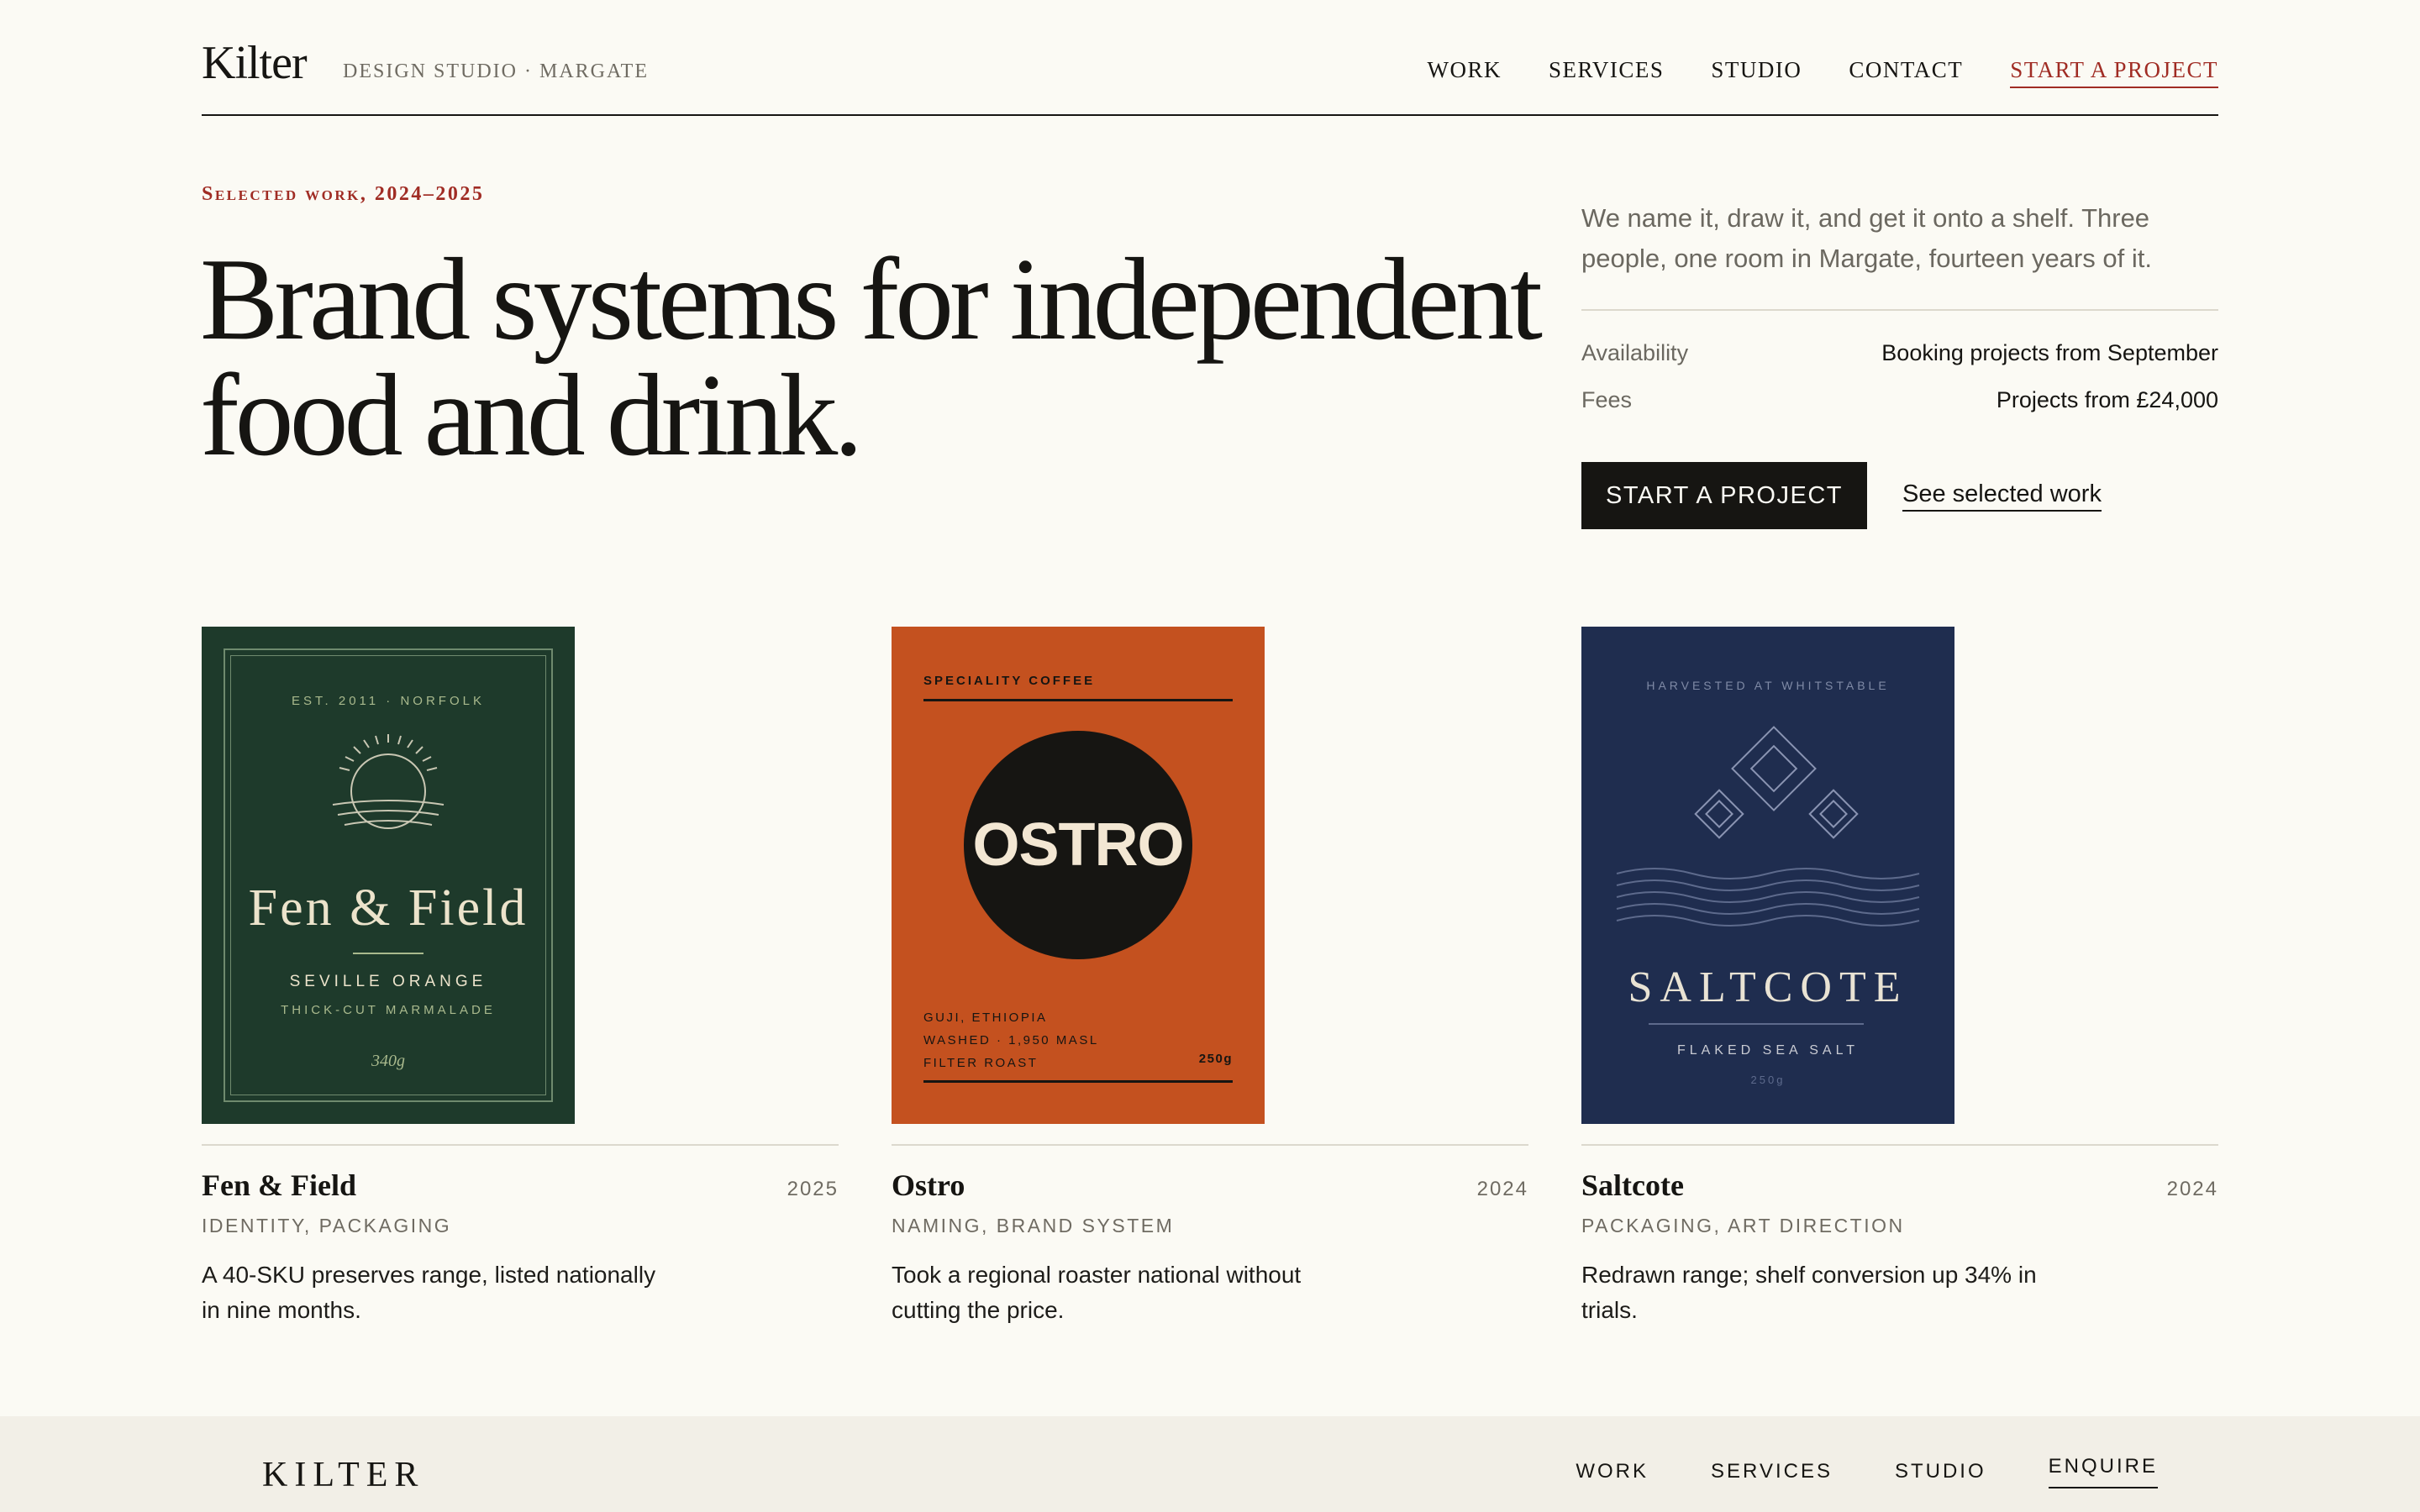 The width and height of the screenshot is (2420, 1512). What do you see at coordinates (521, 1185) in the screenshot?
I see `card-header: Fen & Field 2025` at bounding box center [521, 1185].